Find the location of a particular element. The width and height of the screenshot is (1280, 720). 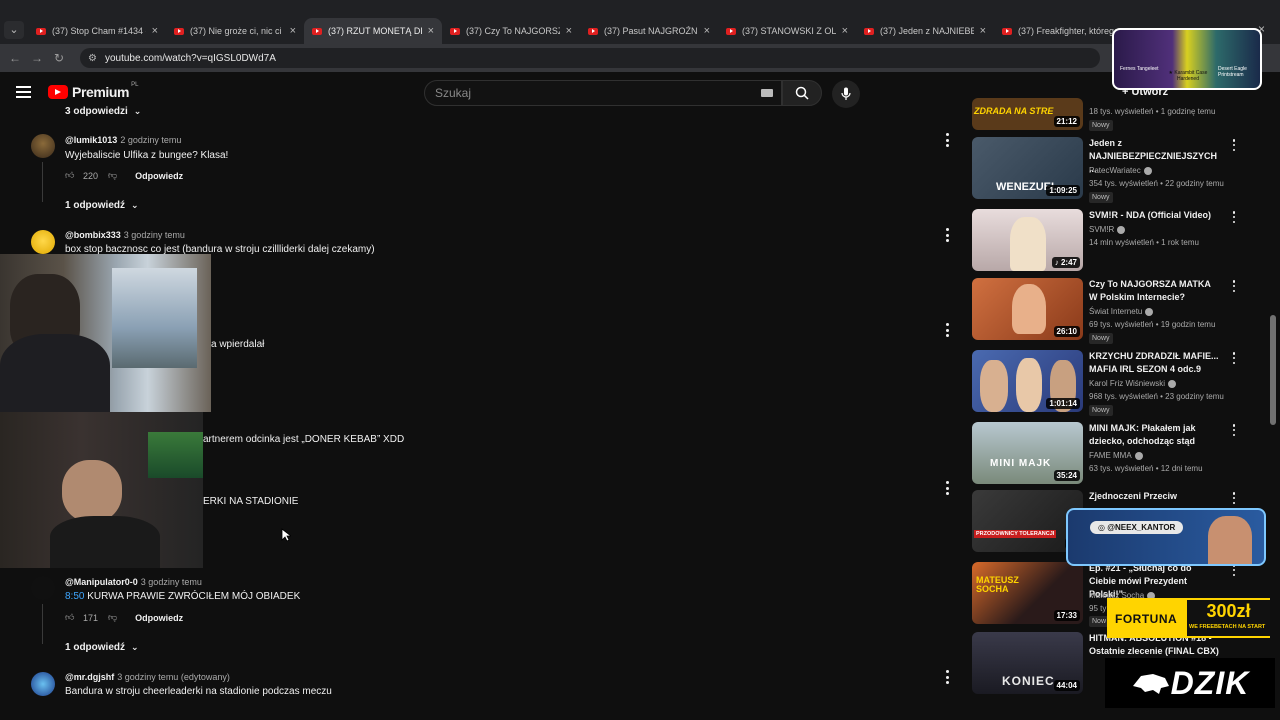

browser-tab: (37) Jeden z NAJNIEBEZP× is located at coordinates (925, 31).